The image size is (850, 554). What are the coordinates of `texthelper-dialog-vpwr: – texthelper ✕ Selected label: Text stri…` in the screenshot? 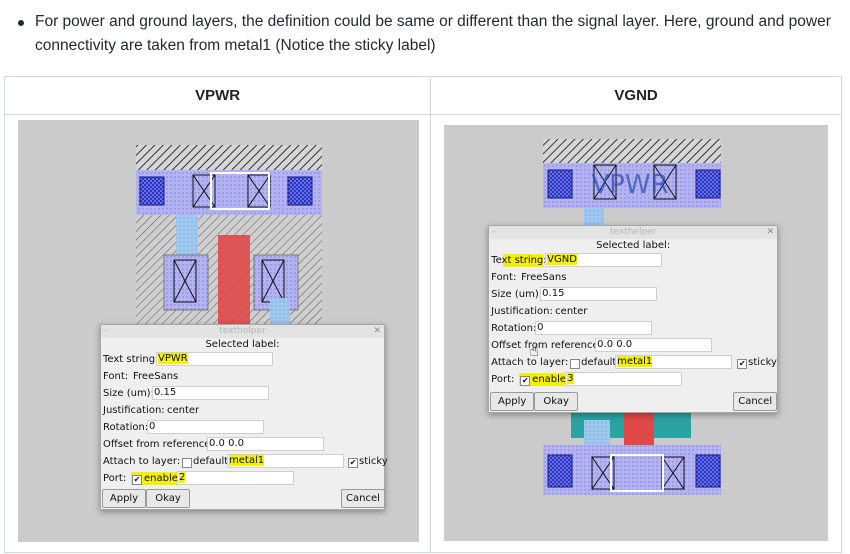 It's located at (244, 417).